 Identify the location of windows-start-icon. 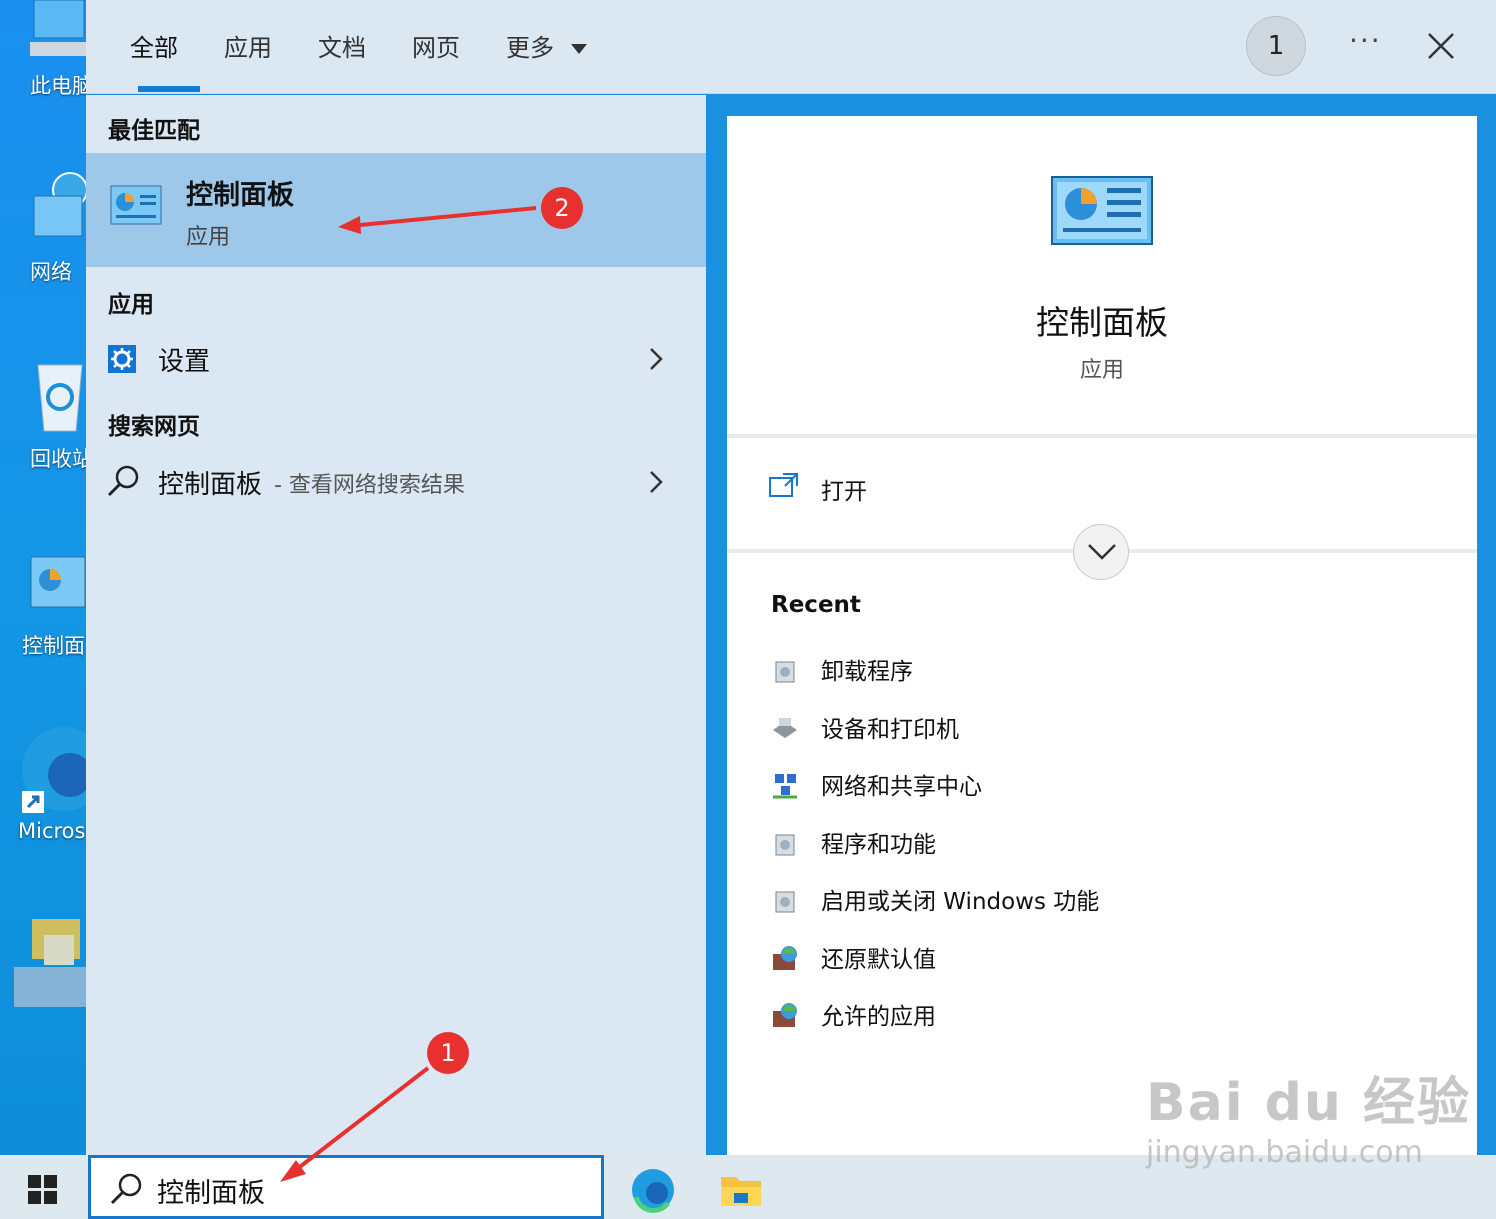
(43, 1190).